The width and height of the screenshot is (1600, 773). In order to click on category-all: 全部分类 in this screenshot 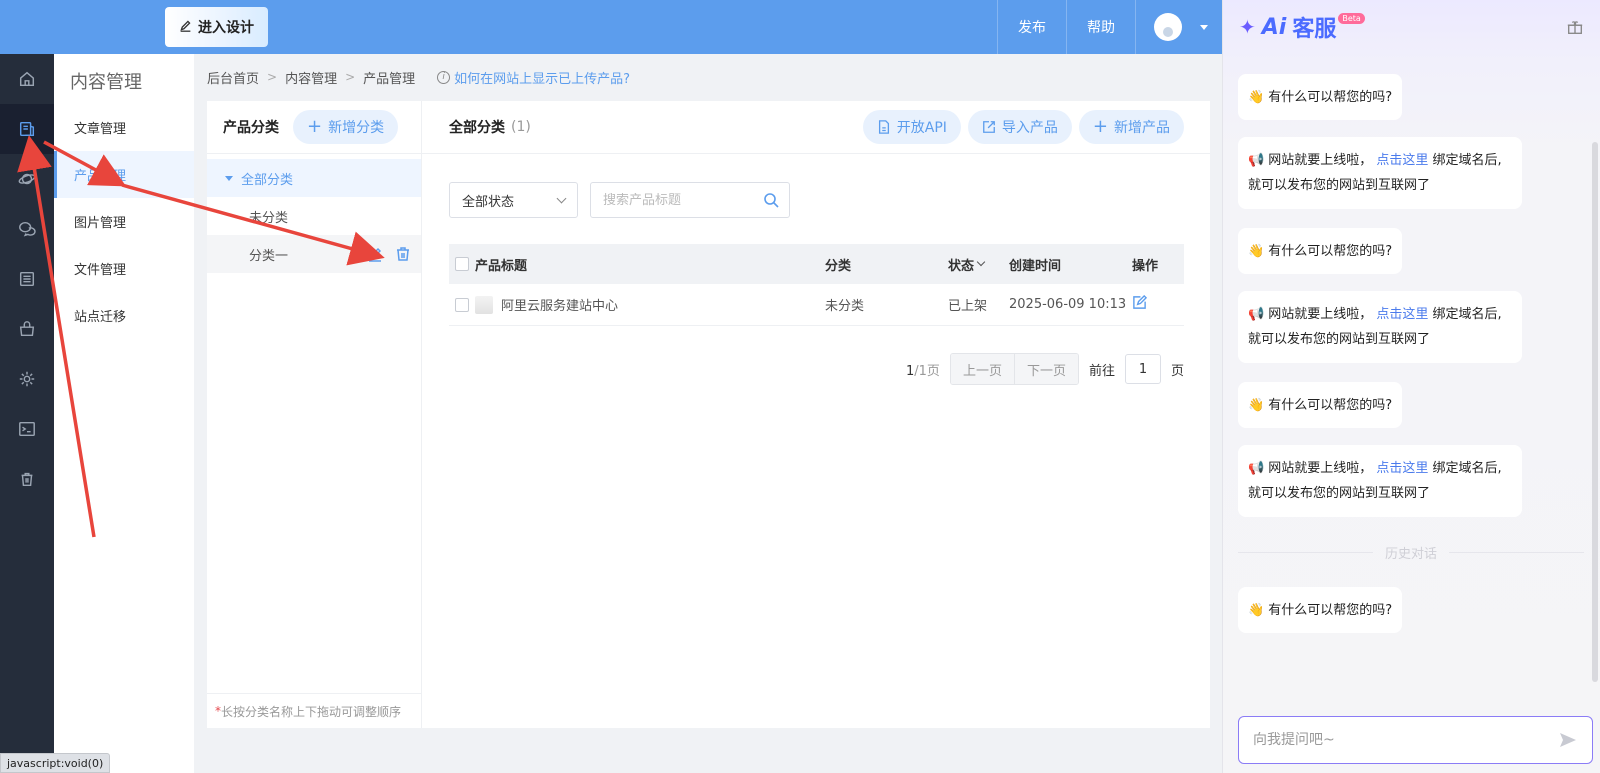, I will do `click(314, 178)`.